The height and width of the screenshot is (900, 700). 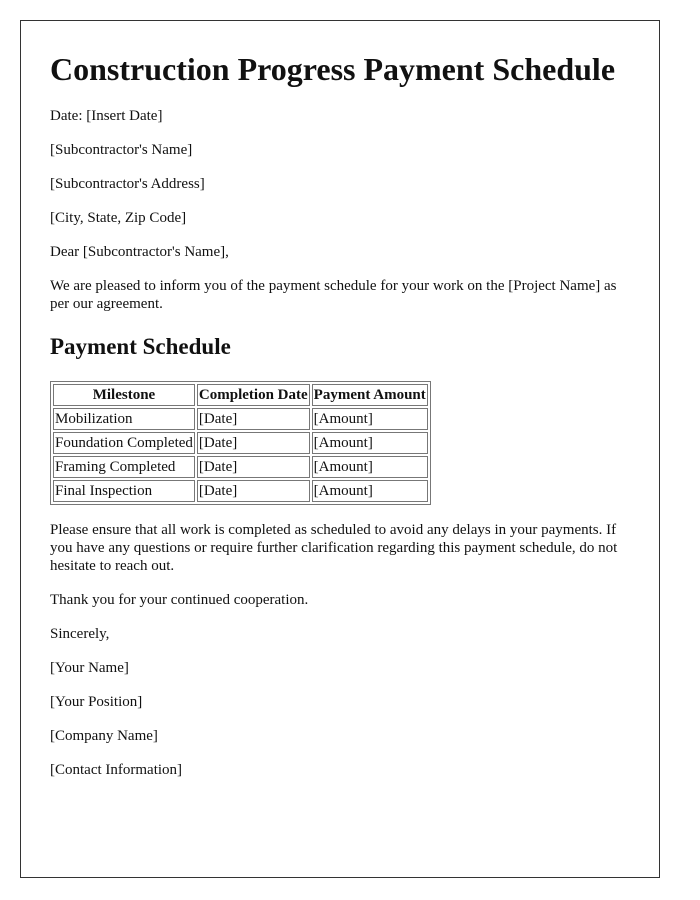 I want to click on milestone-cell: Framing Completed, so click(x=124, y=467).